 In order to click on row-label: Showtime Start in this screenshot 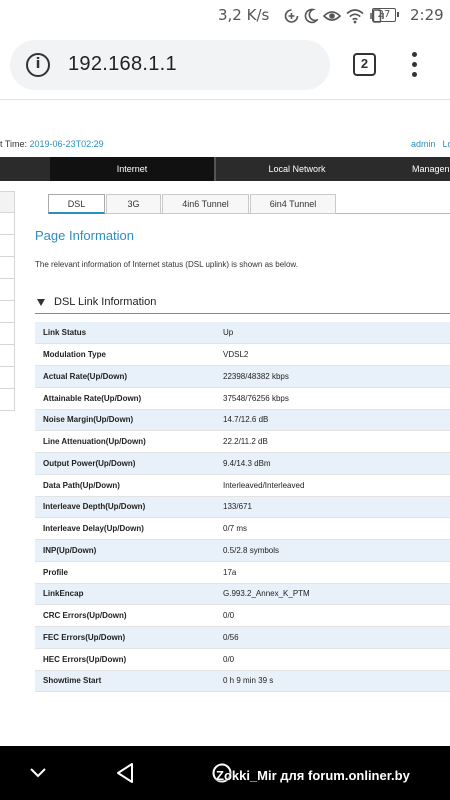, I will do `click(129, 681)`.